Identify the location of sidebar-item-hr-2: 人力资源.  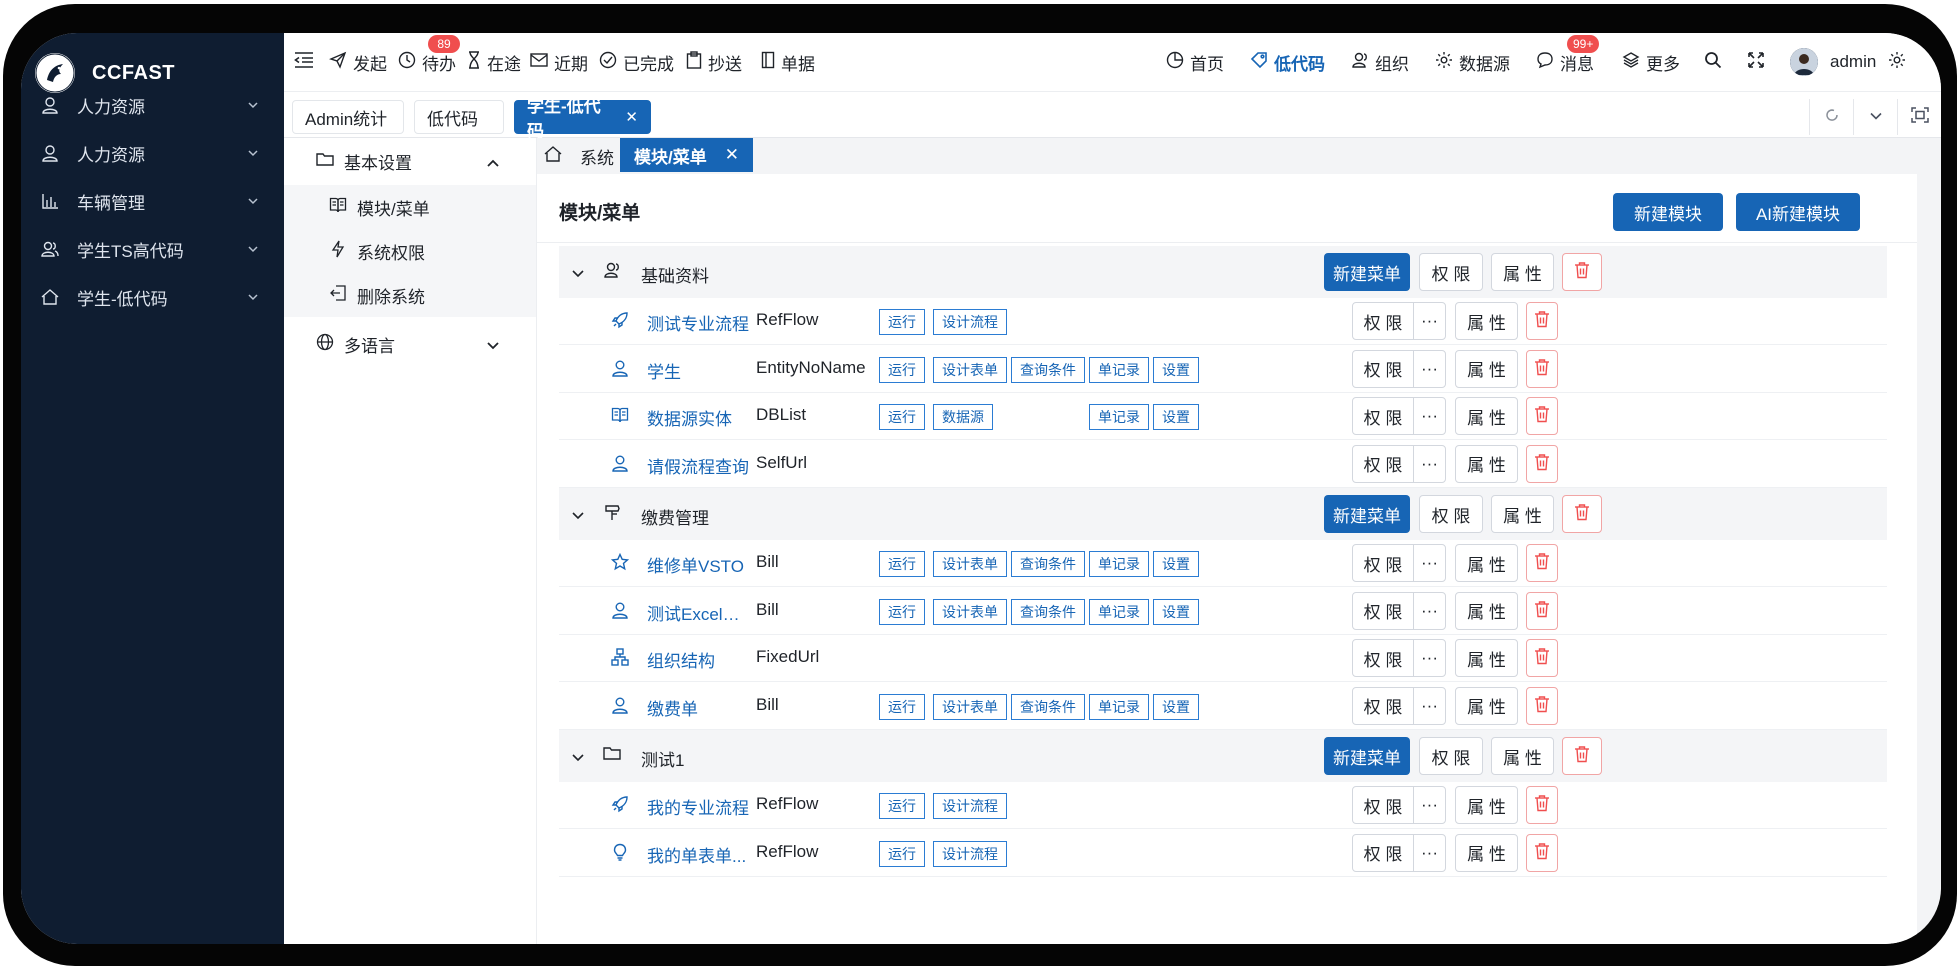
(152, 153).